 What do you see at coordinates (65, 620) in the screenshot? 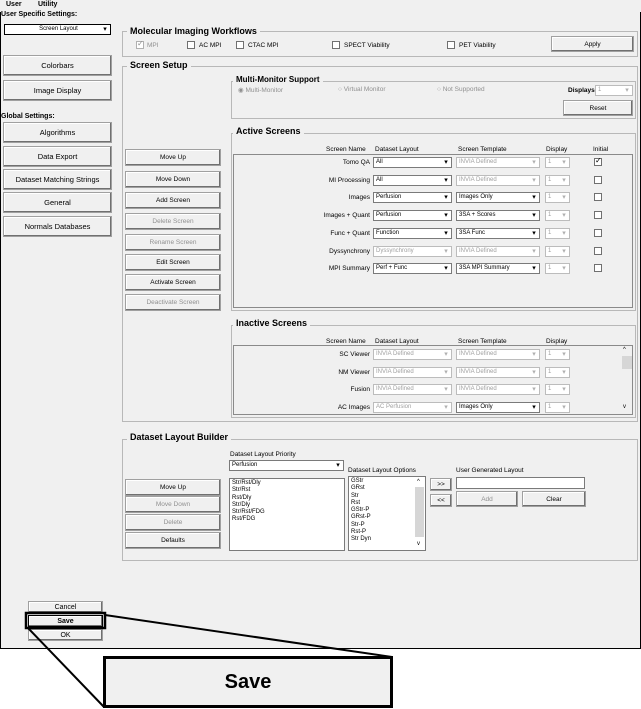
I see `save-highlight-box` at bounding box center [65, 620].